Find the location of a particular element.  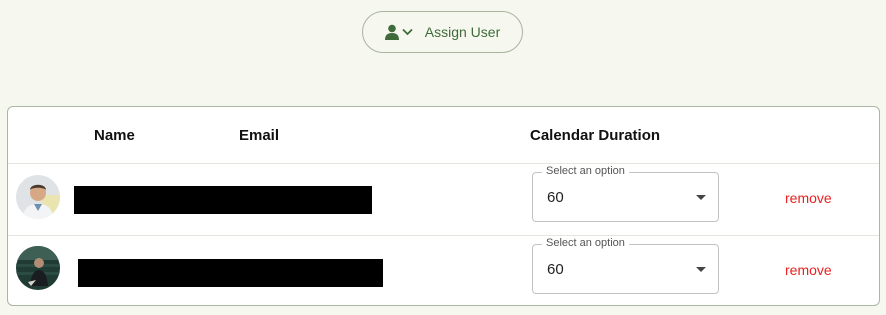

column-header-calendar-duration: Calendar Duration is located at coordinates (595, 135).